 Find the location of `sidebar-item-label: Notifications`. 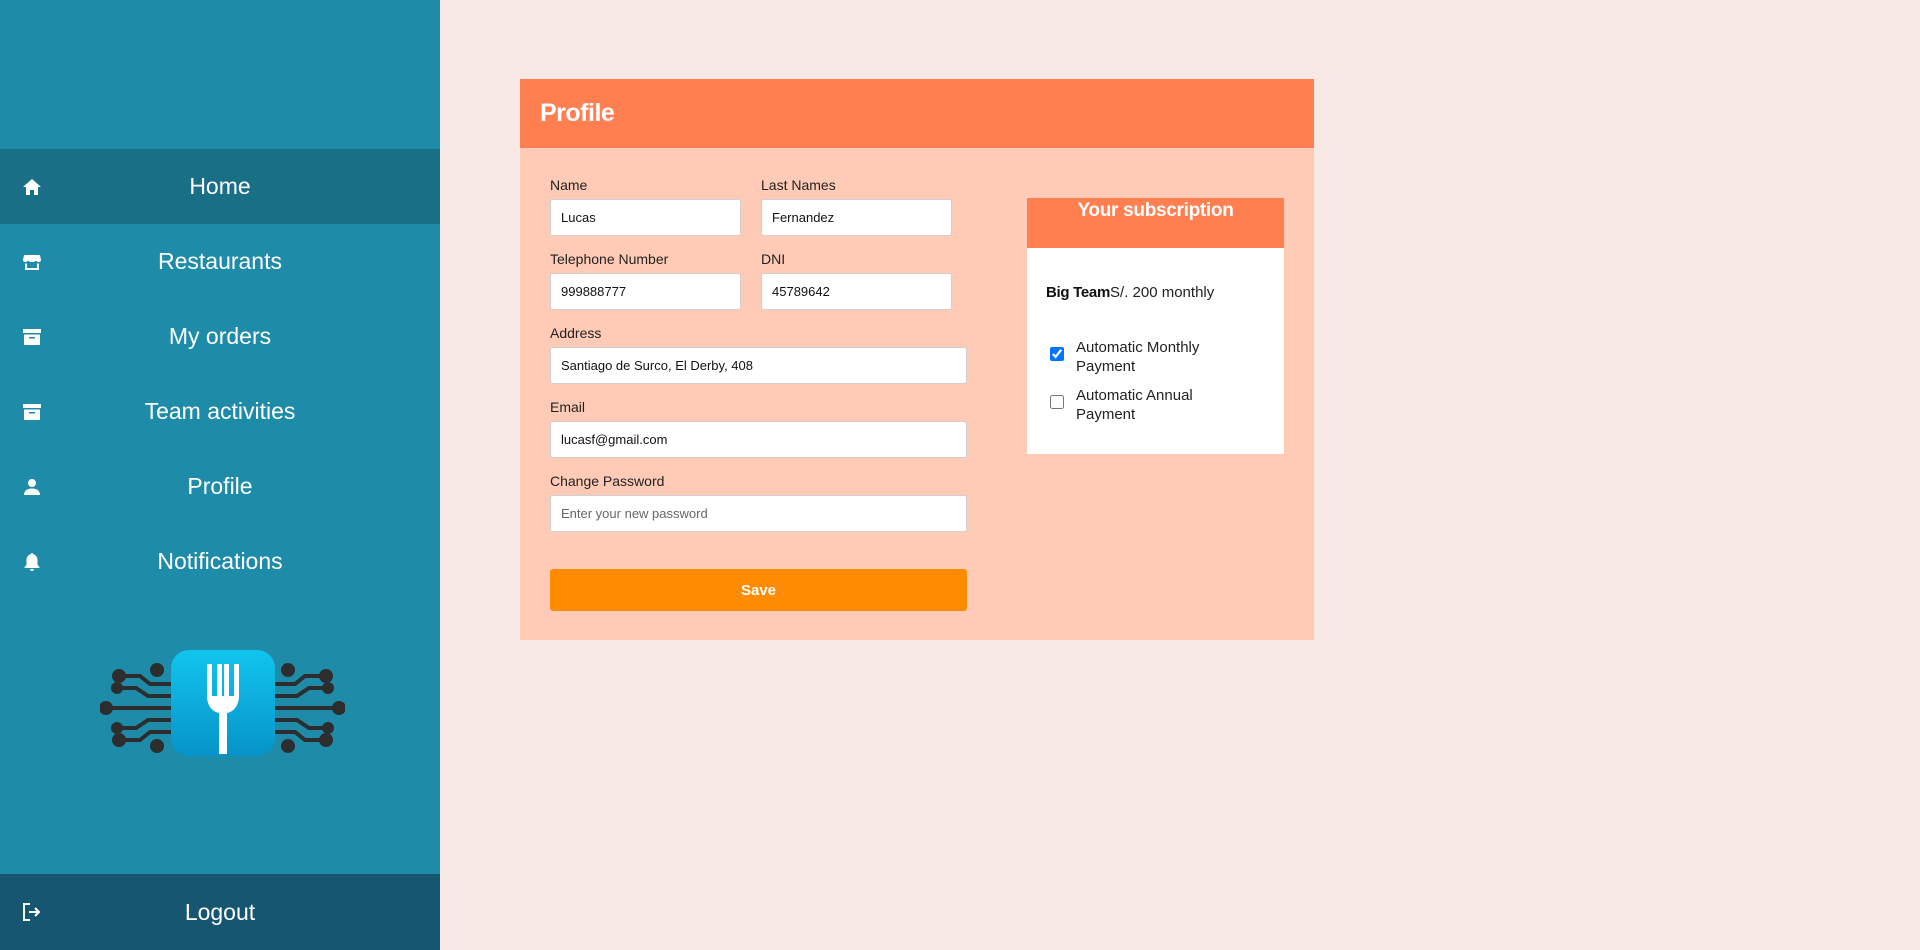

sidebar-item-label: Notifications is located at coordinates (220, 561).